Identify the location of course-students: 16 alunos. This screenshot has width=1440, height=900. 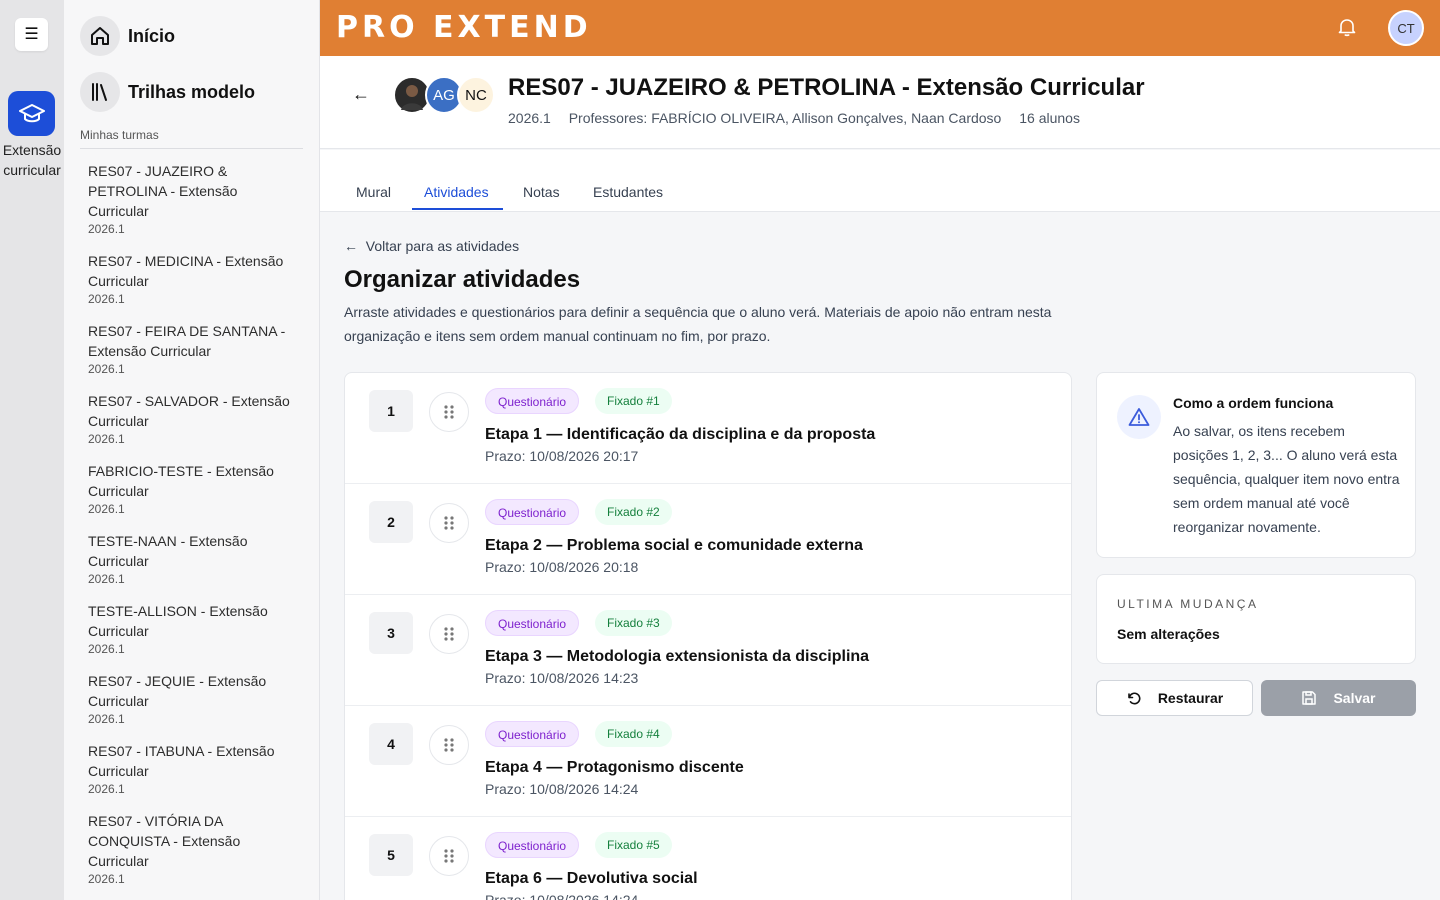
(1049, 118).